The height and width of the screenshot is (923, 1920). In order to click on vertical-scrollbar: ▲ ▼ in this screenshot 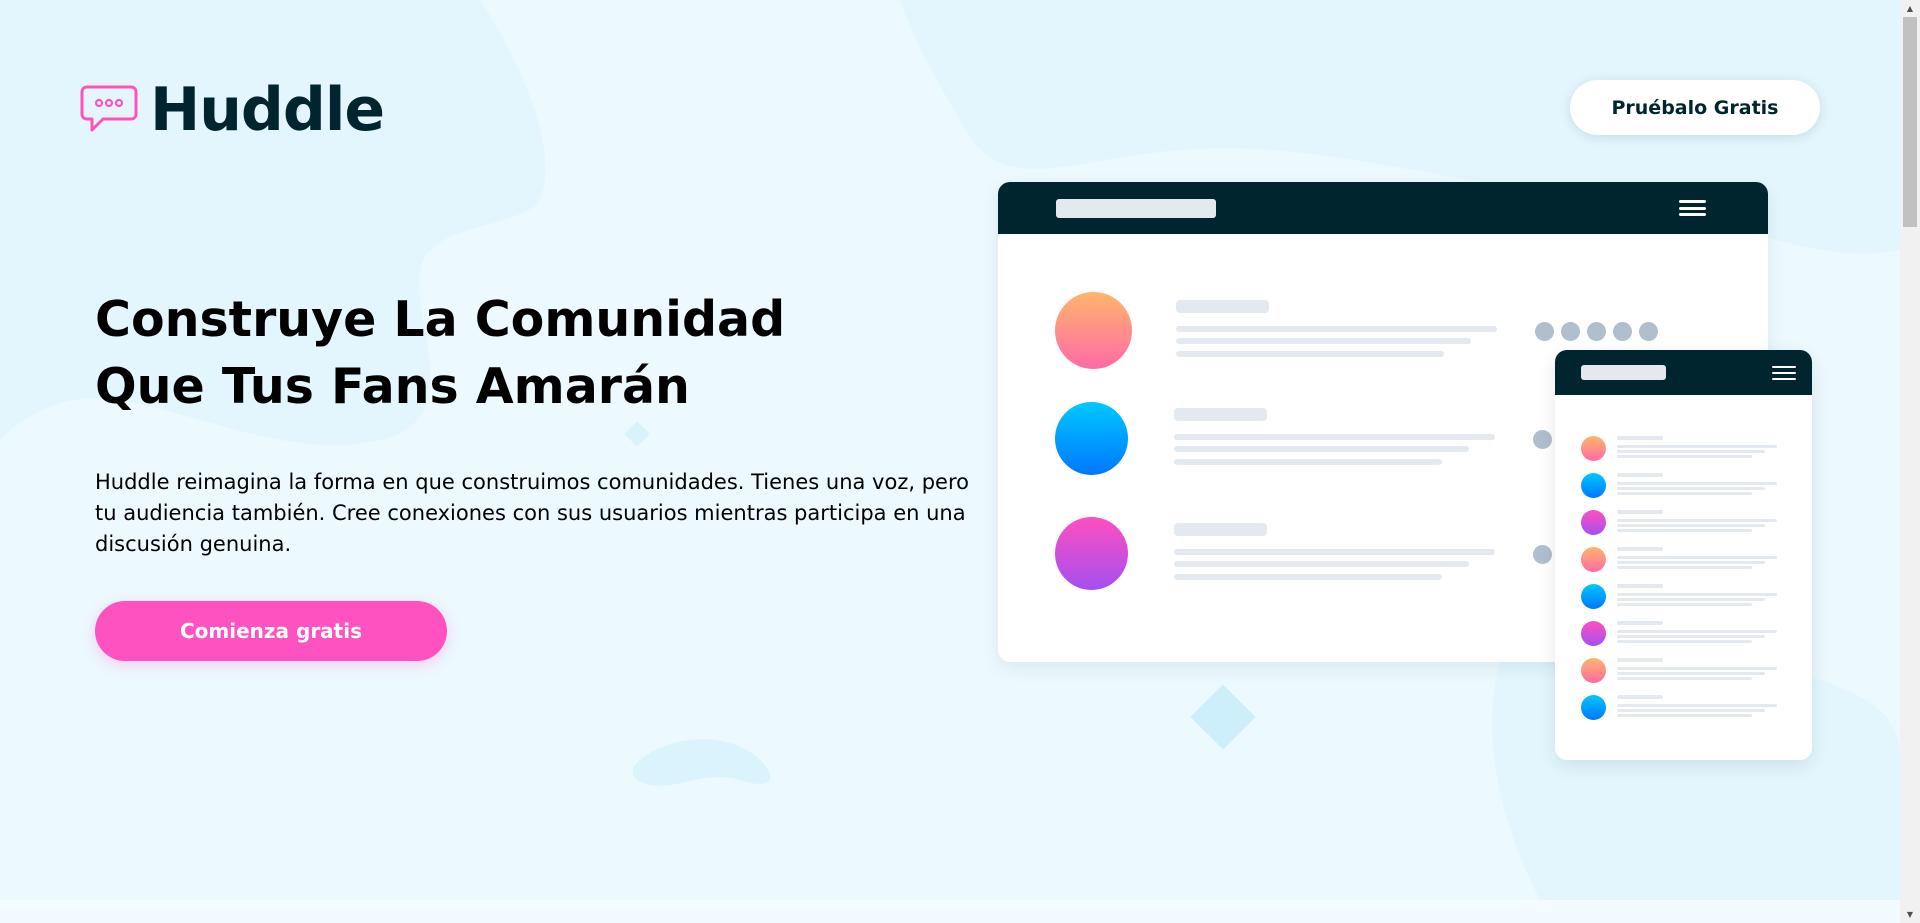, I will do `click(1910, 461)`.